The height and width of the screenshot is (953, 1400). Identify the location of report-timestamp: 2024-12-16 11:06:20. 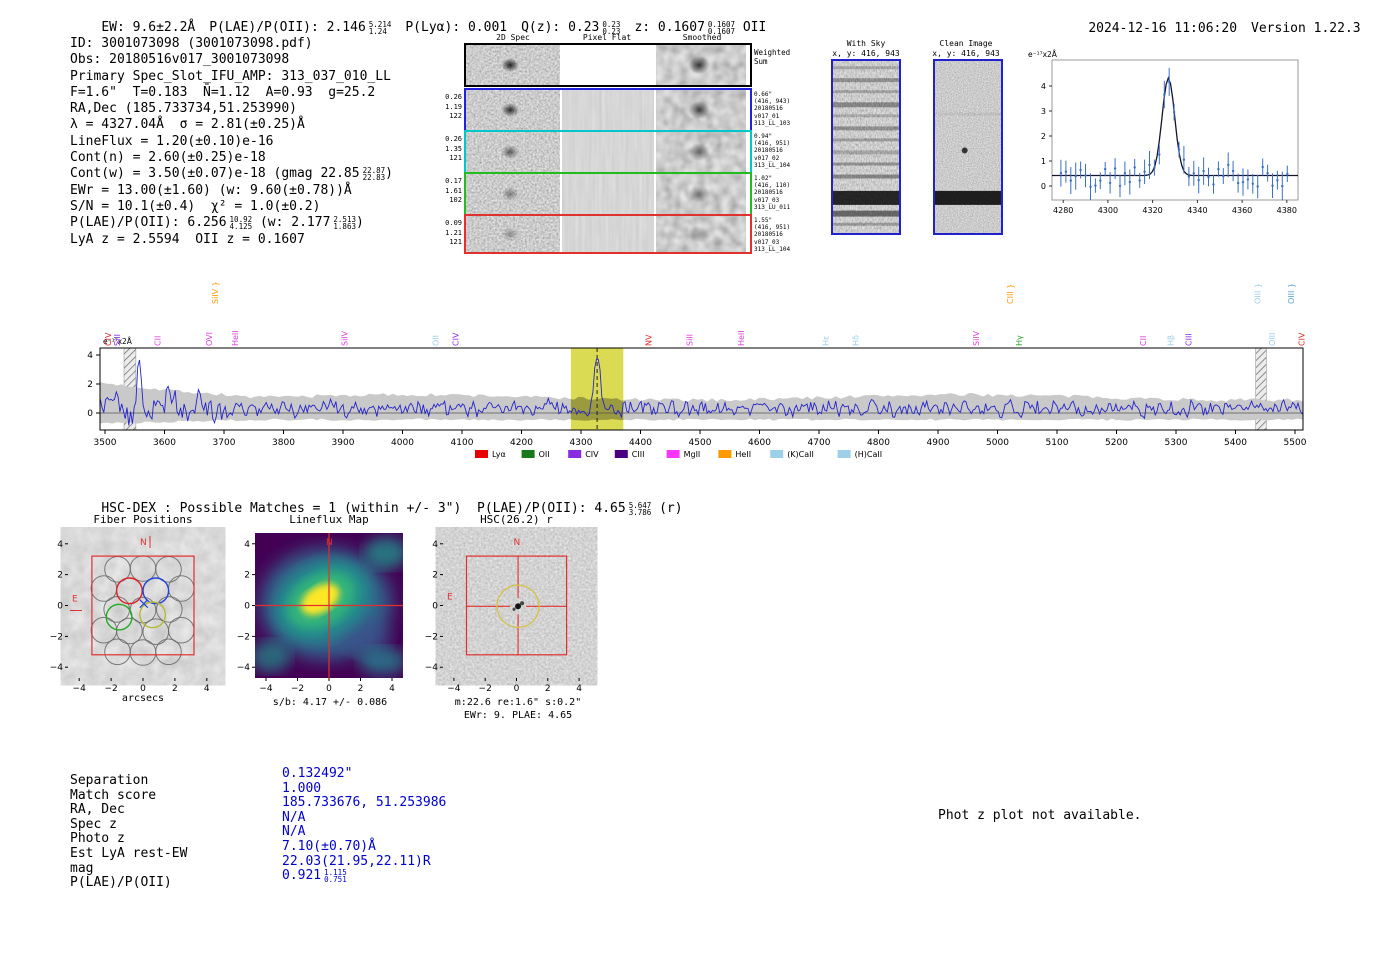
(1163, 28).